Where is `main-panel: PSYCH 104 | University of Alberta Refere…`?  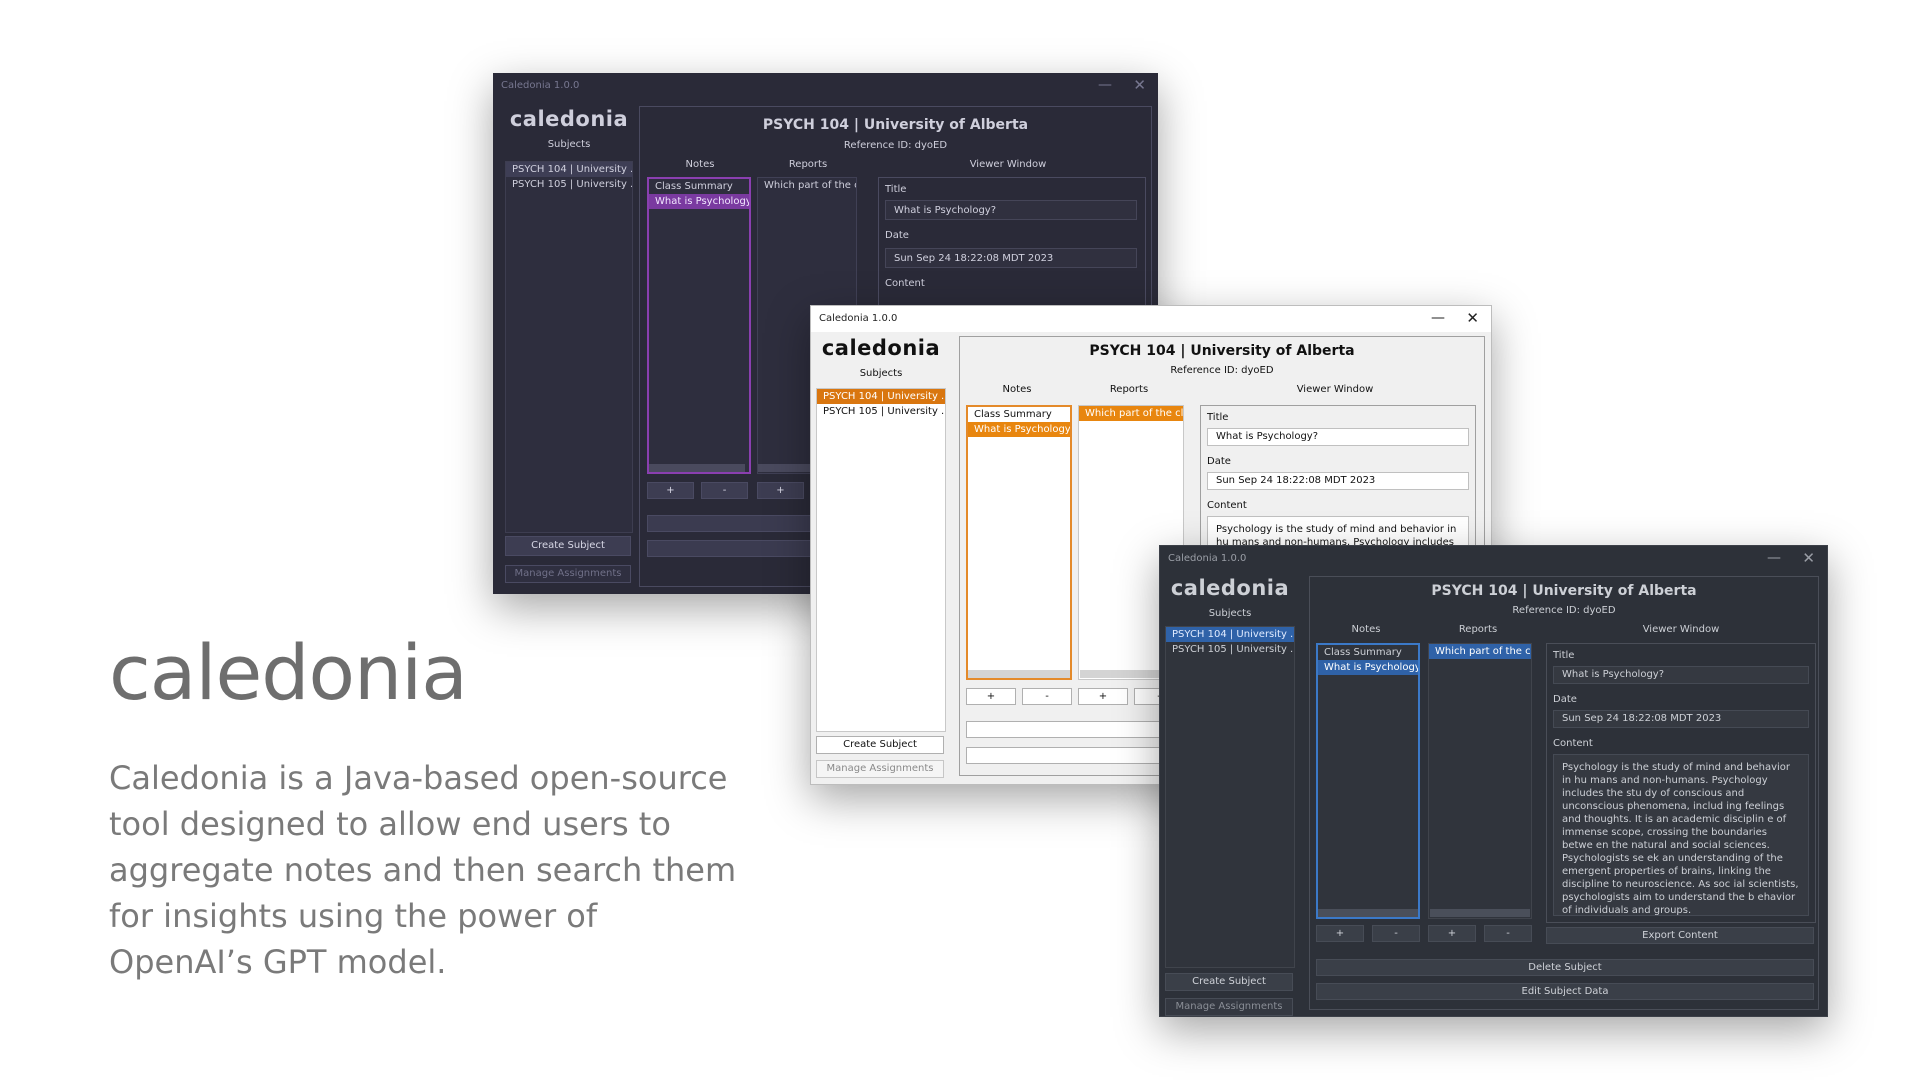
main-panel: PSYCH 104 | University of Alberta Refere… is located at coordinates (1564, 793).